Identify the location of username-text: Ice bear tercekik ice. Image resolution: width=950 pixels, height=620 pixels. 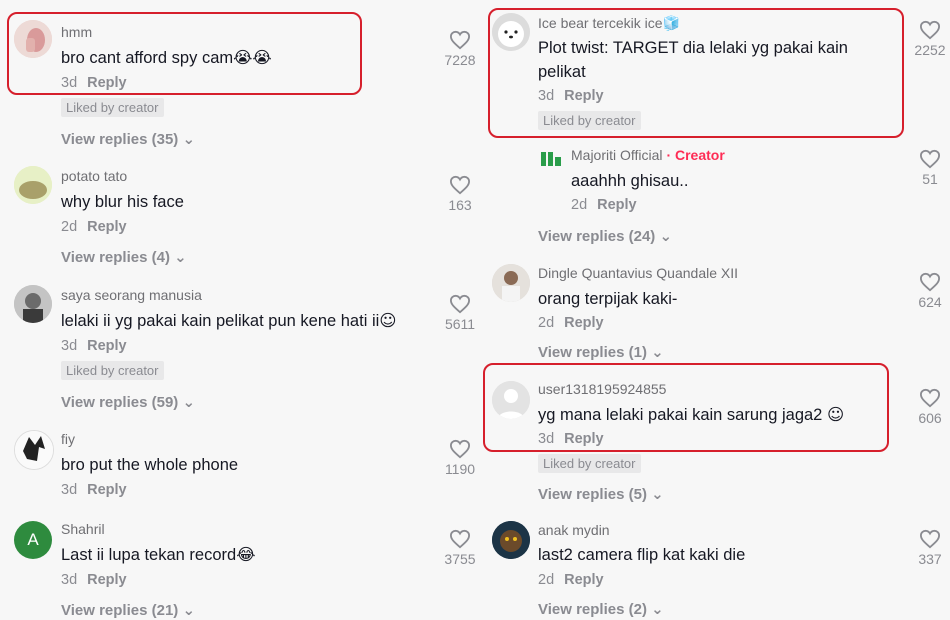
(600, 23).